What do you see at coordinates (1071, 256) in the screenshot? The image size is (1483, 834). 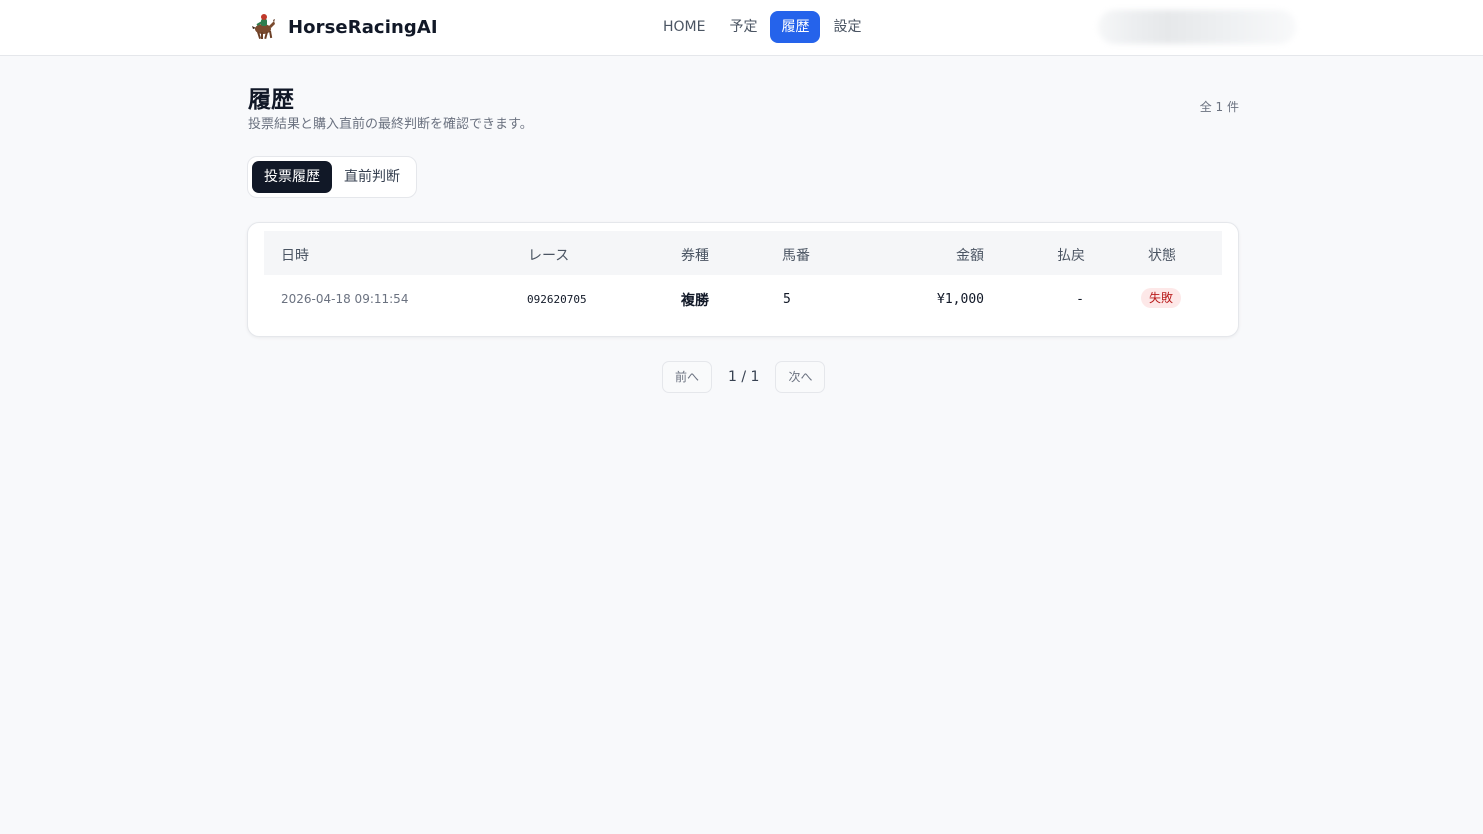 I see `header-payout: 払戻` at bounding box center [1071, 256].